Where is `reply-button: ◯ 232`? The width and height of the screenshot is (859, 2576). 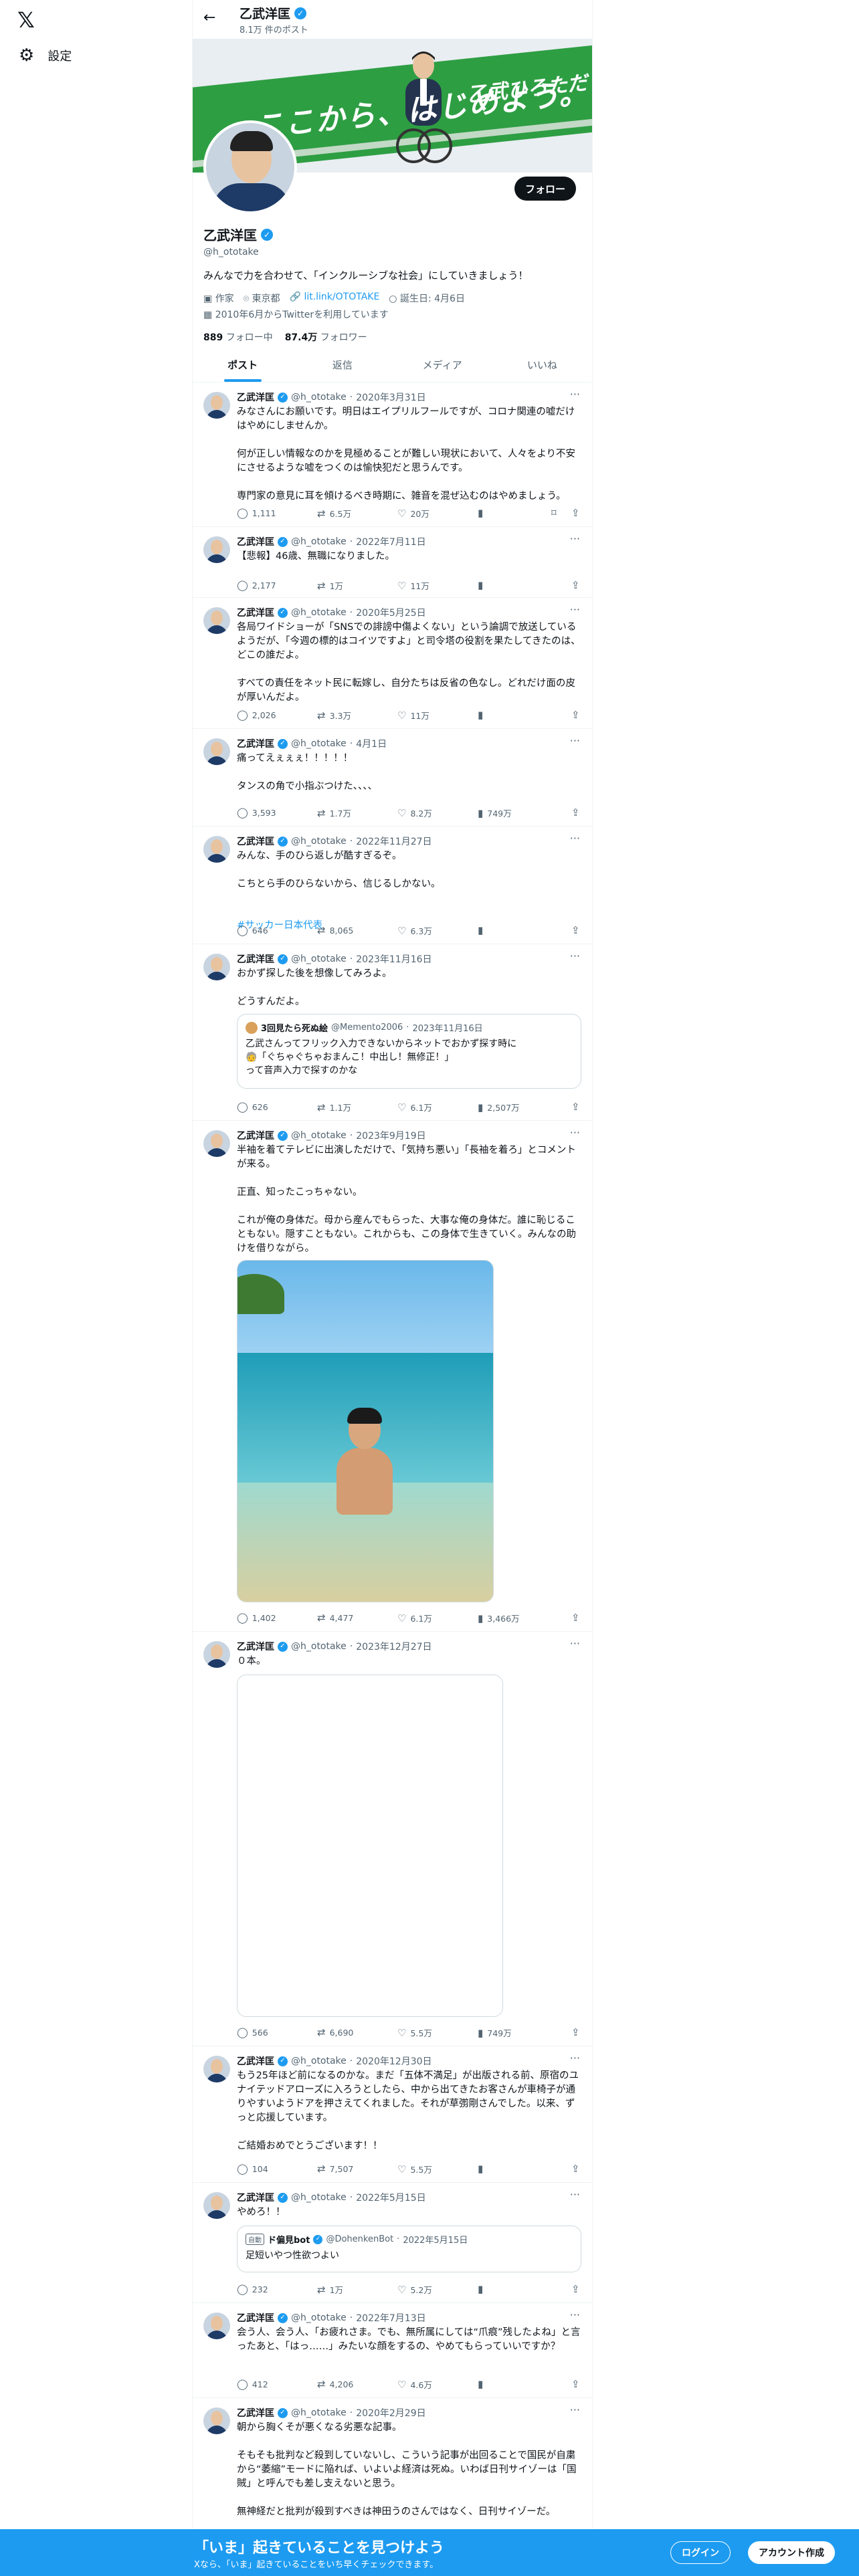 reply-button: ◯ 232 is located at coordinates (253, 2289).